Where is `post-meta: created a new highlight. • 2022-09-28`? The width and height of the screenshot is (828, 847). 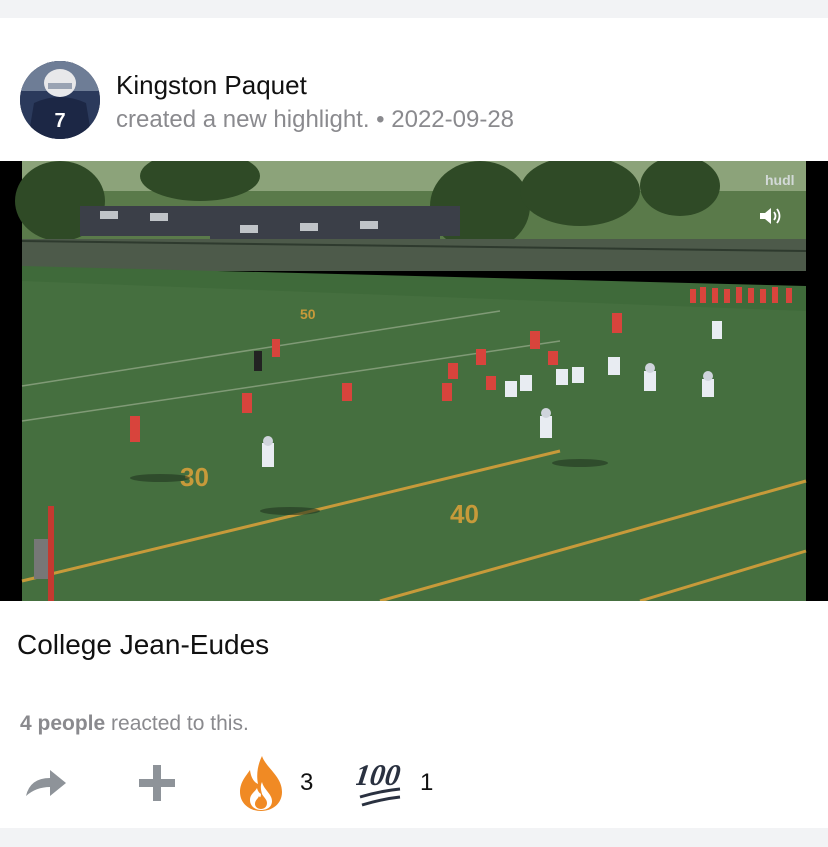 post-meta: created a new highlight. • 2022-09-28 is located at coordinates (315, 120).